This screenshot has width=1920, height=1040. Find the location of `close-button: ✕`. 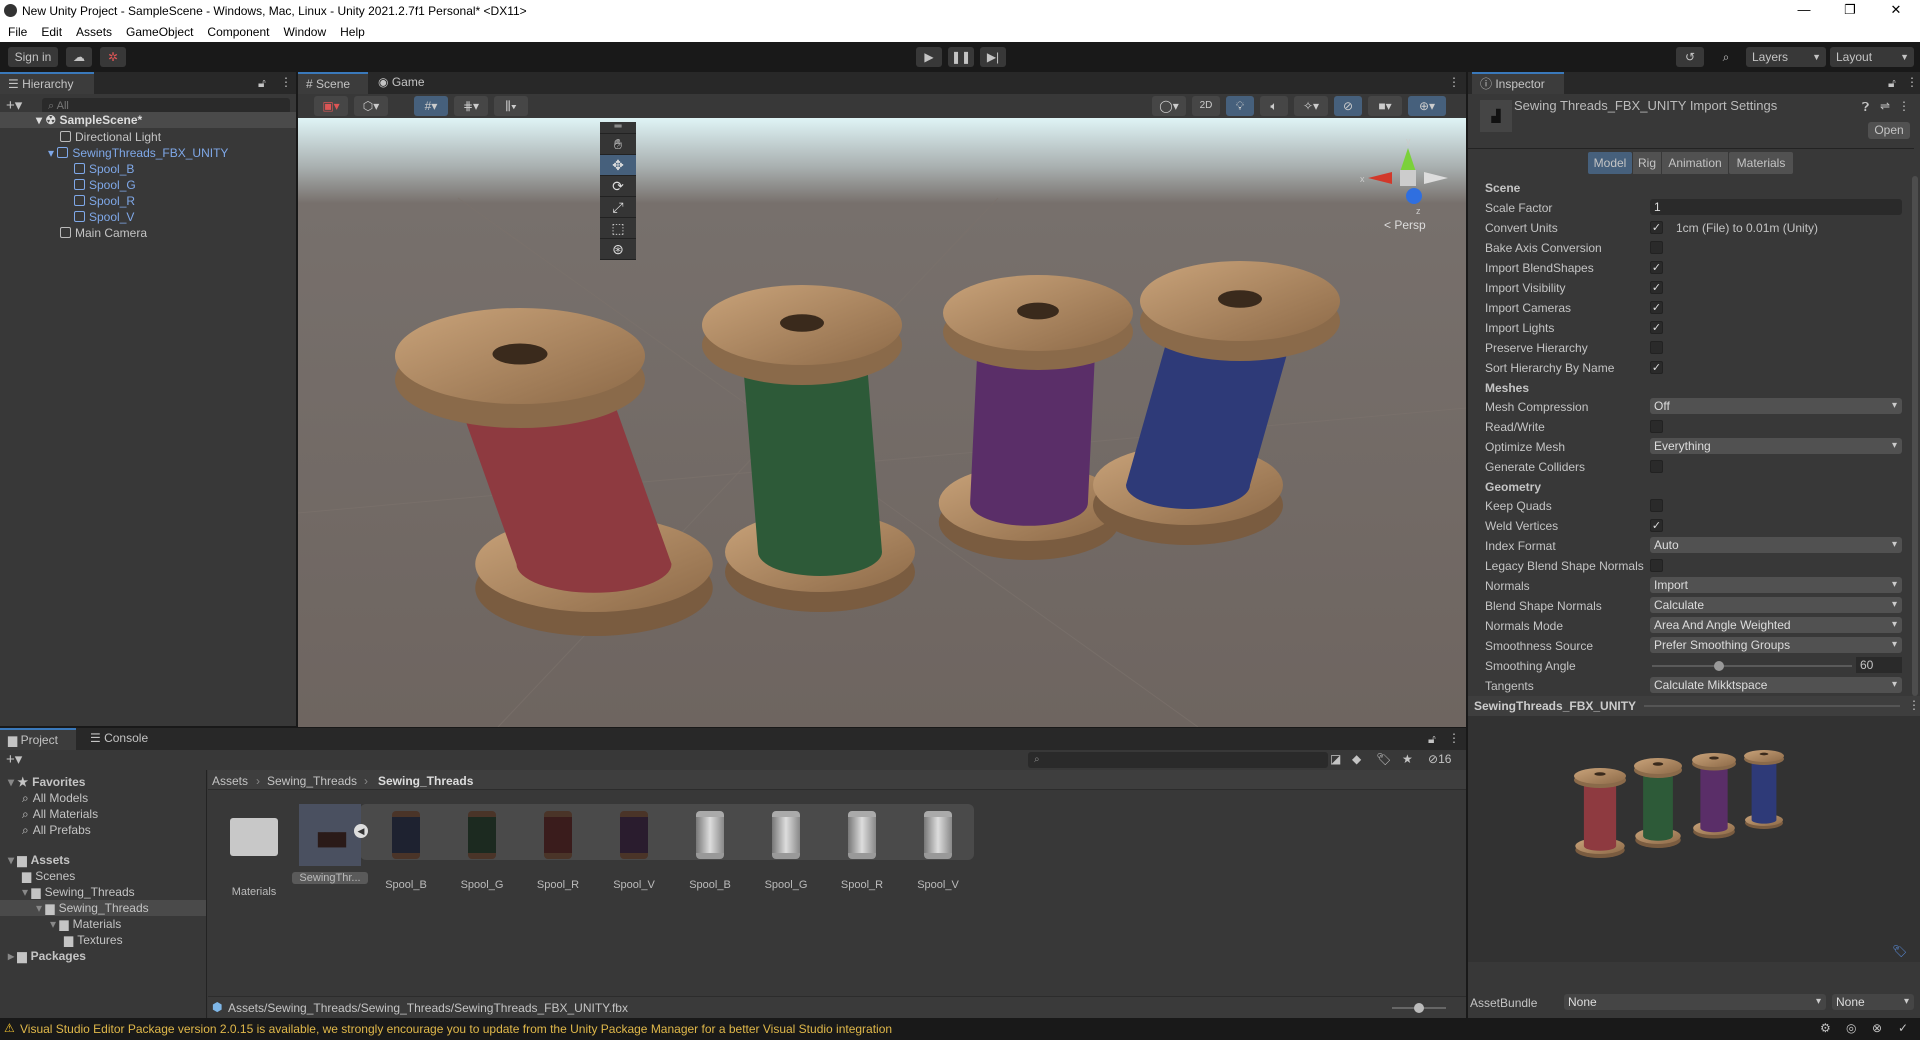

close-button: ✕ is located at coordinates (1896, 10).